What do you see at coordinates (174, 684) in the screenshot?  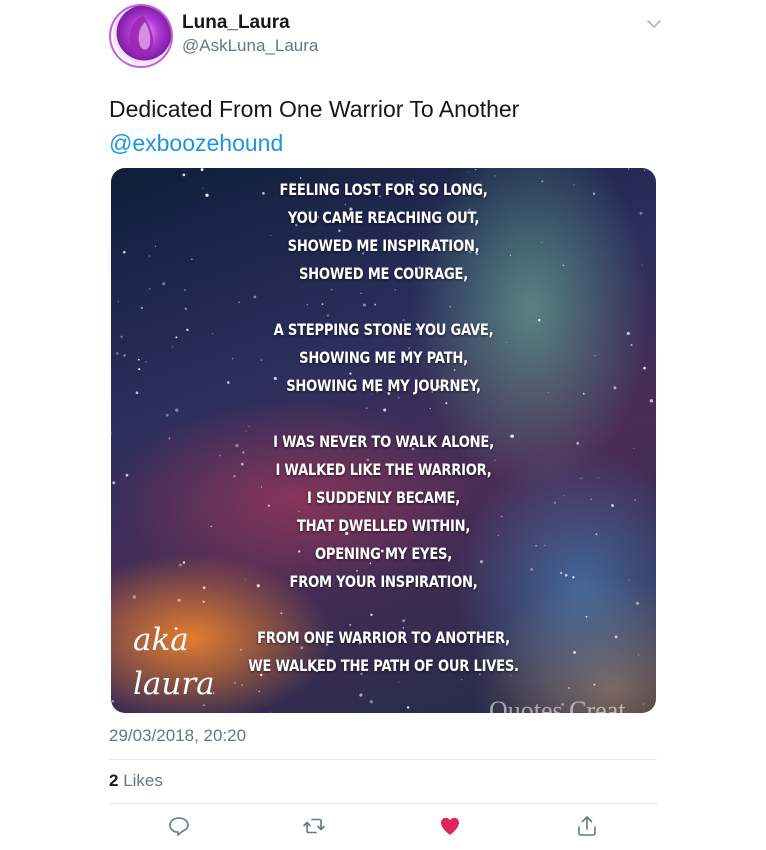 I see `signature-laura: laura` at bounding box center [174, 684].